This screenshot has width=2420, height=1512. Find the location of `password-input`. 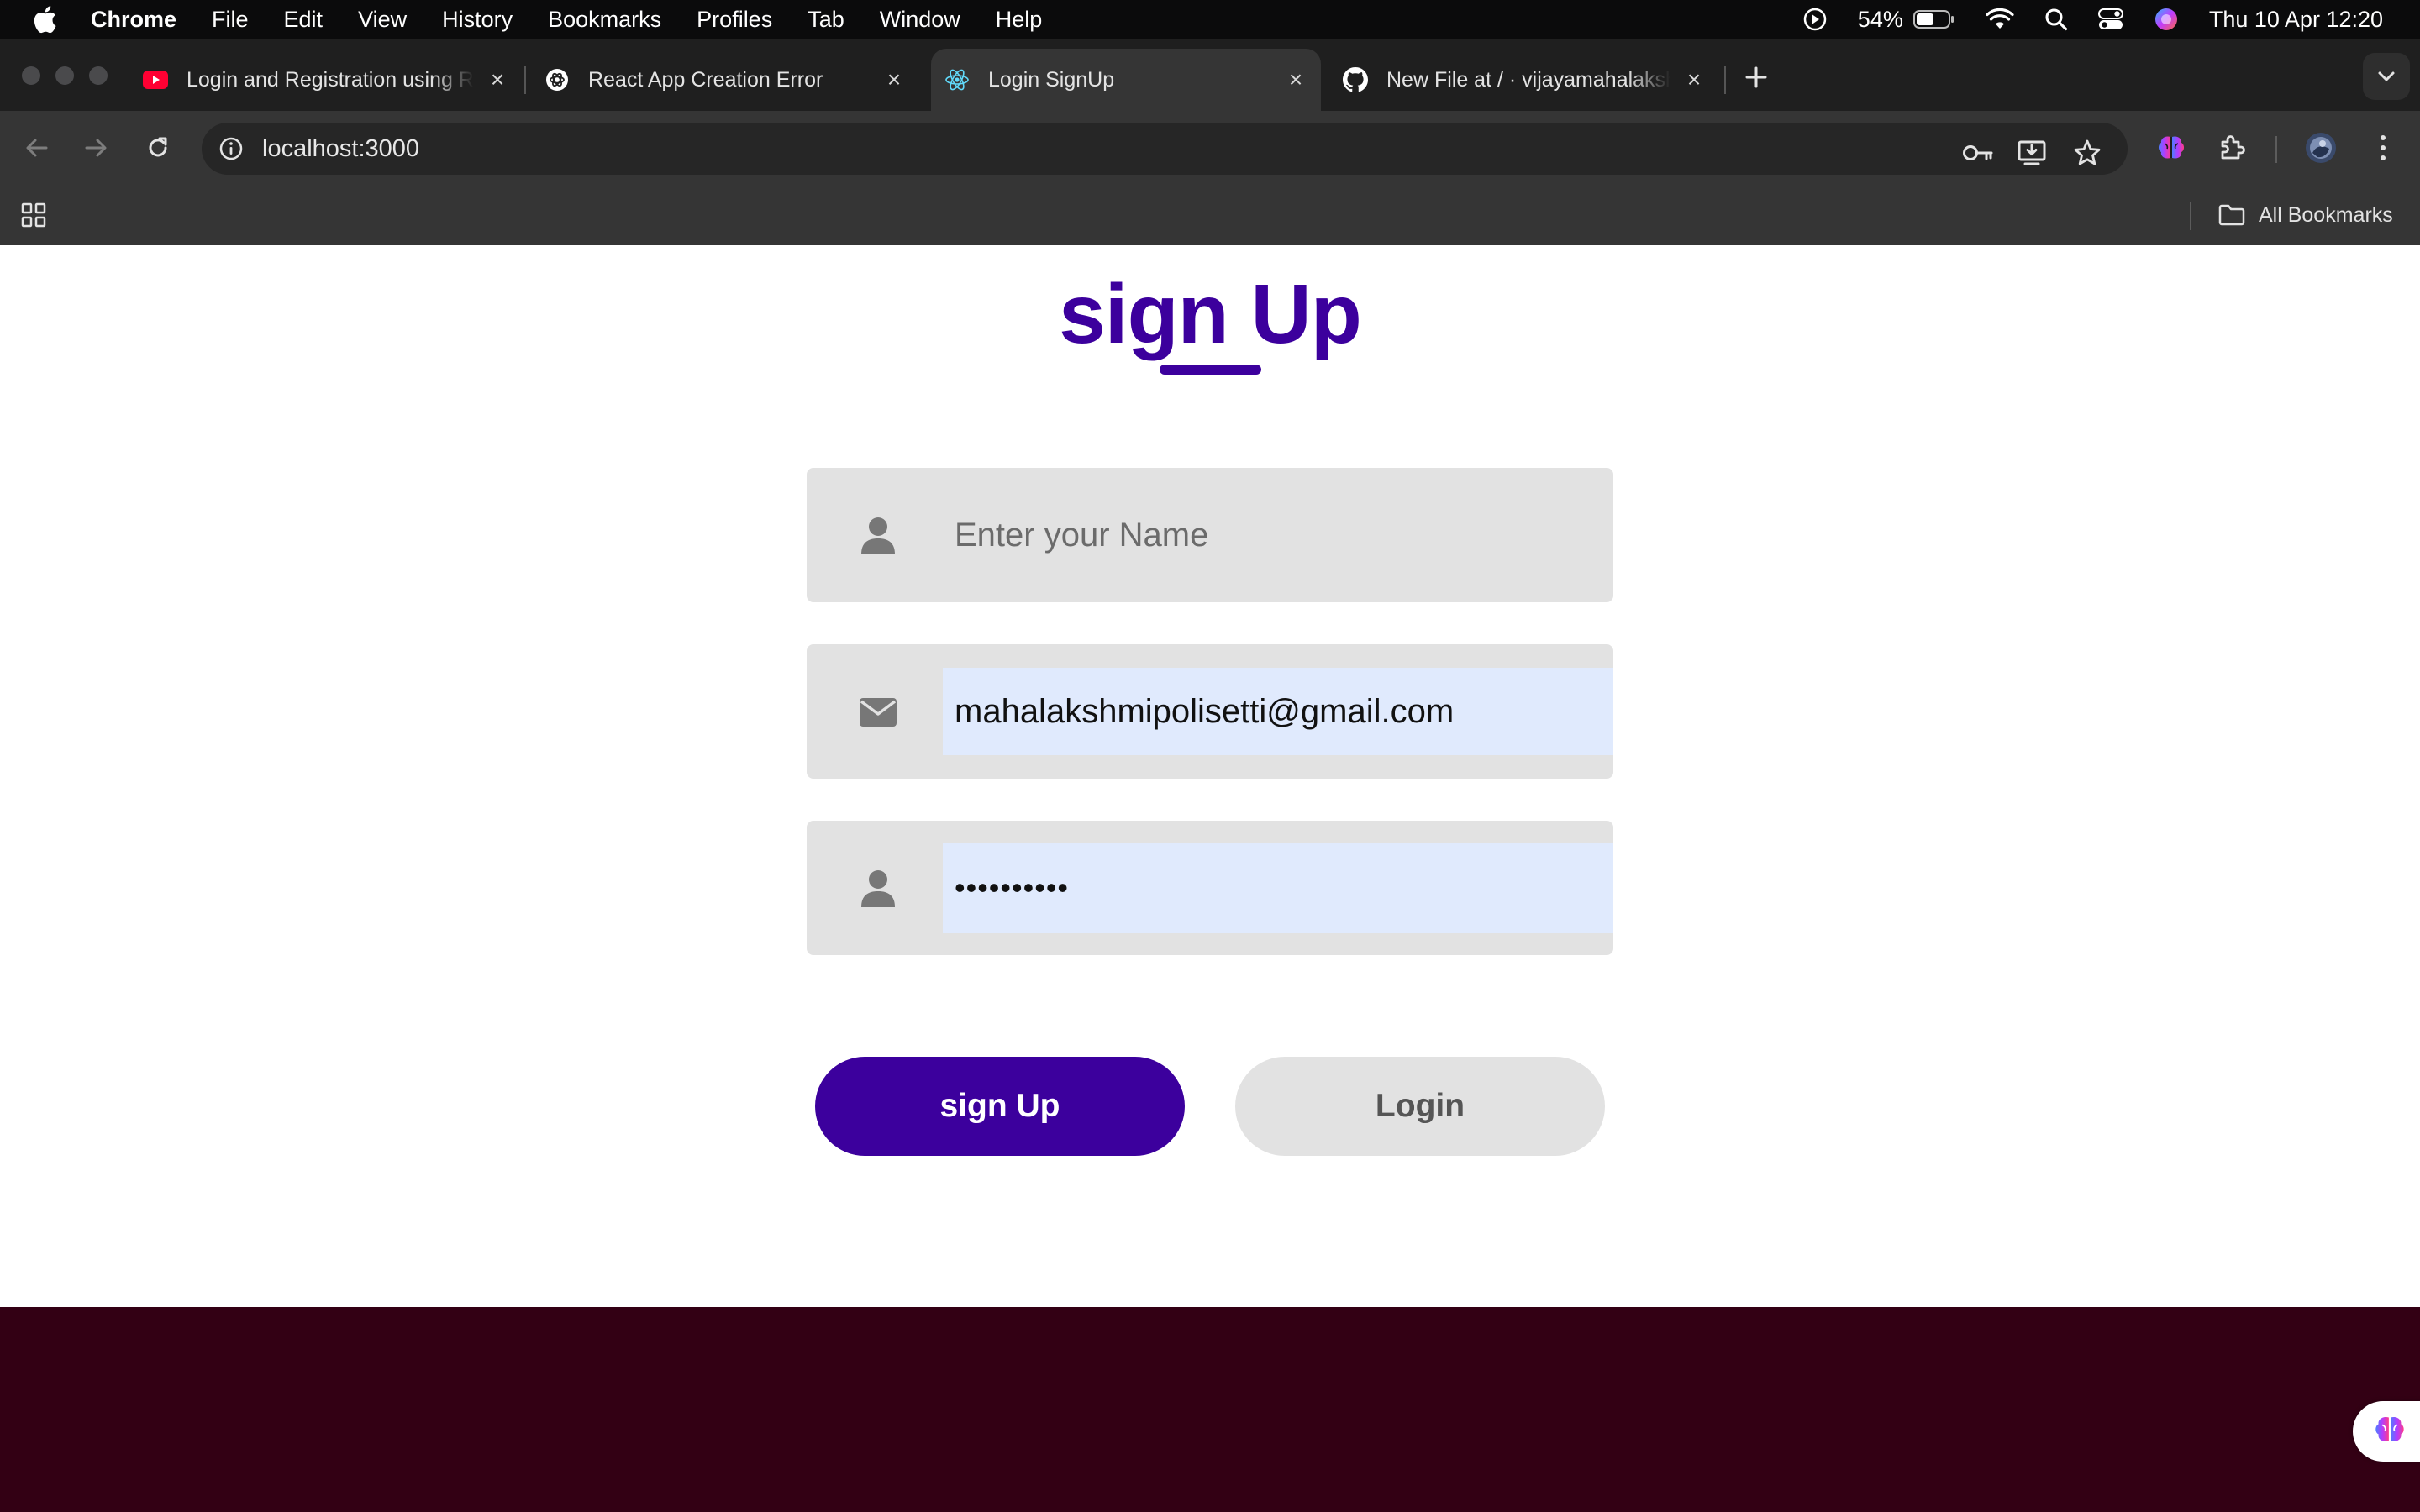

password-input is located at coordinates (1278, 888).